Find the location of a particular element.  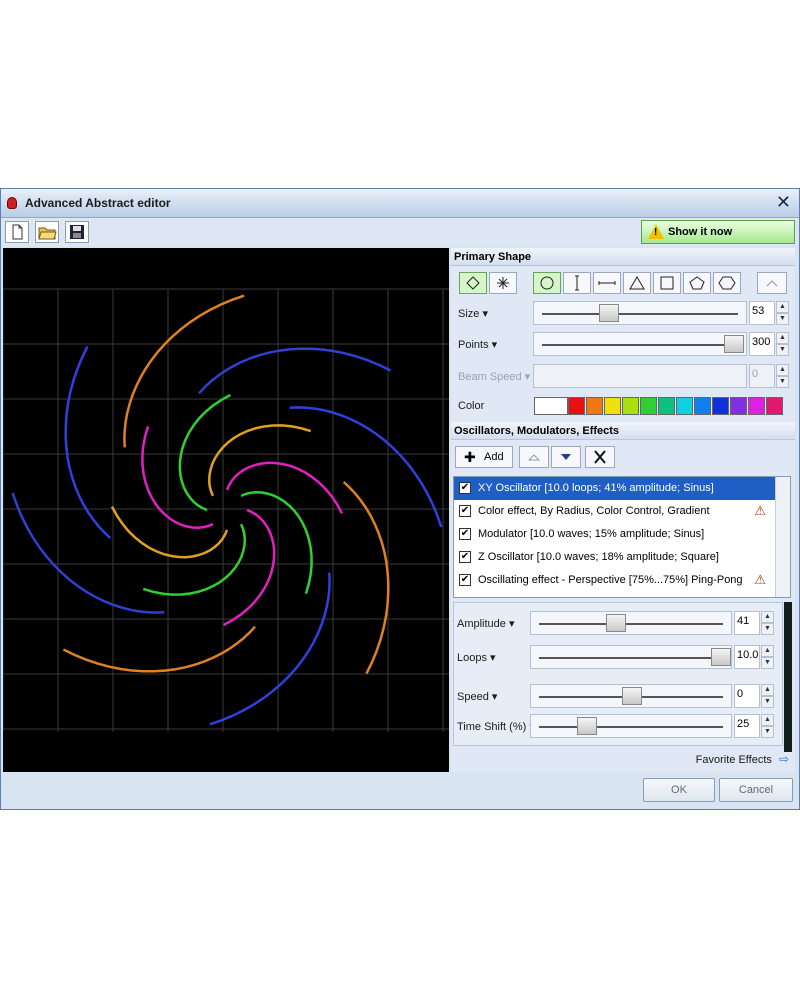

loops-label: Loops ▾ is located at coordinates (476, 657).